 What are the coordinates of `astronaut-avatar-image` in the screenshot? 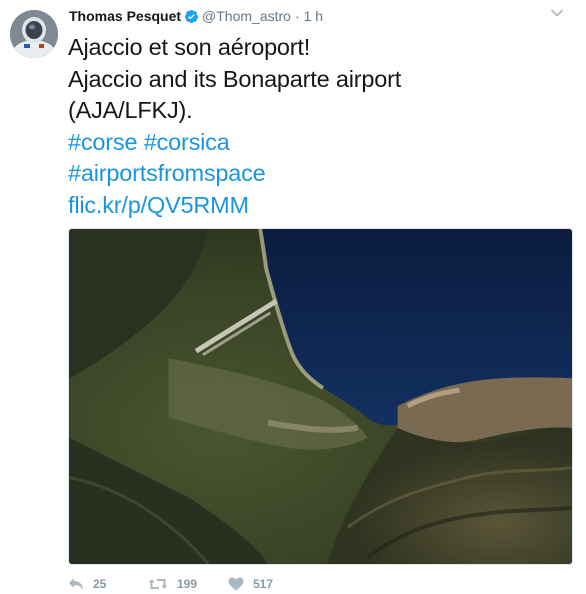 It's located at (34, 34).